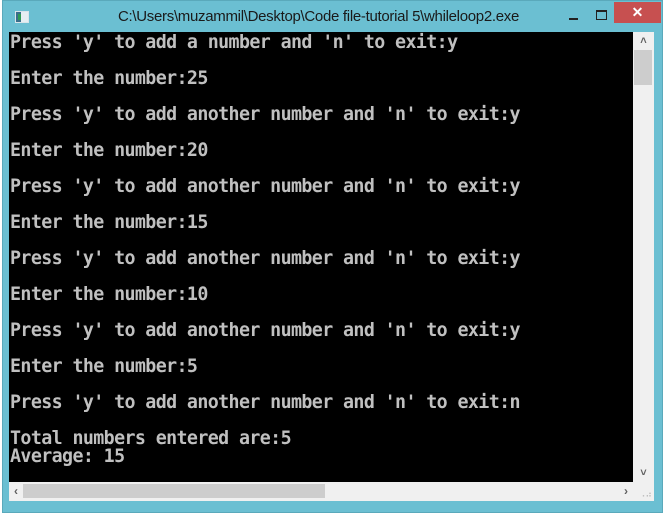 Image resolution: width=663 pixels, height=513 pixels. What do you see at coordinates (67, 456) in the screenshot?
I see `console-line: Average: 15` at bounding box center [67, 456].